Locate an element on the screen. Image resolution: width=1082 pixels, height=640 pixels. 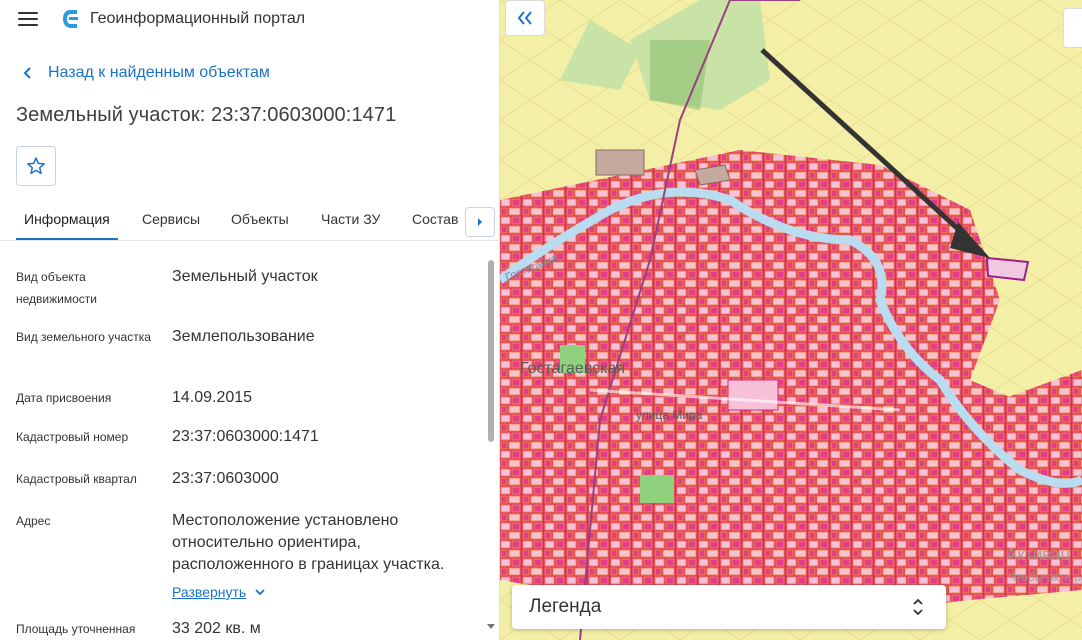
info-value: 23:37:0603000 is located at coordinates (225, 478).